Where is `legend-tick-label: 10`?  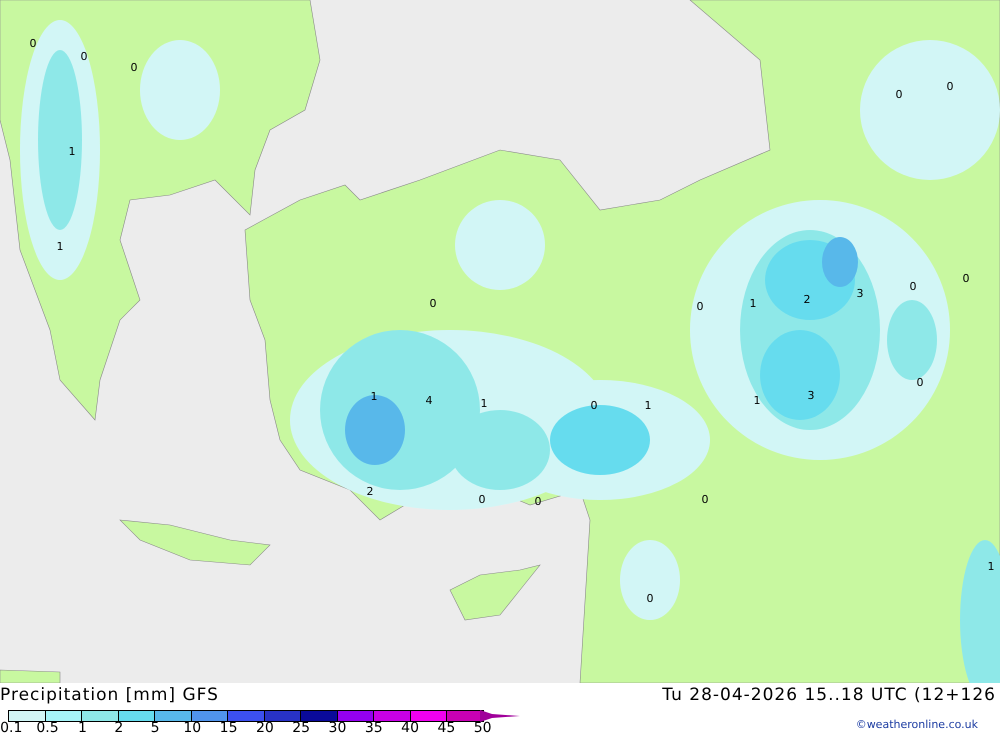
legend-tick-label: 10 is located at coordinates (192, 726).